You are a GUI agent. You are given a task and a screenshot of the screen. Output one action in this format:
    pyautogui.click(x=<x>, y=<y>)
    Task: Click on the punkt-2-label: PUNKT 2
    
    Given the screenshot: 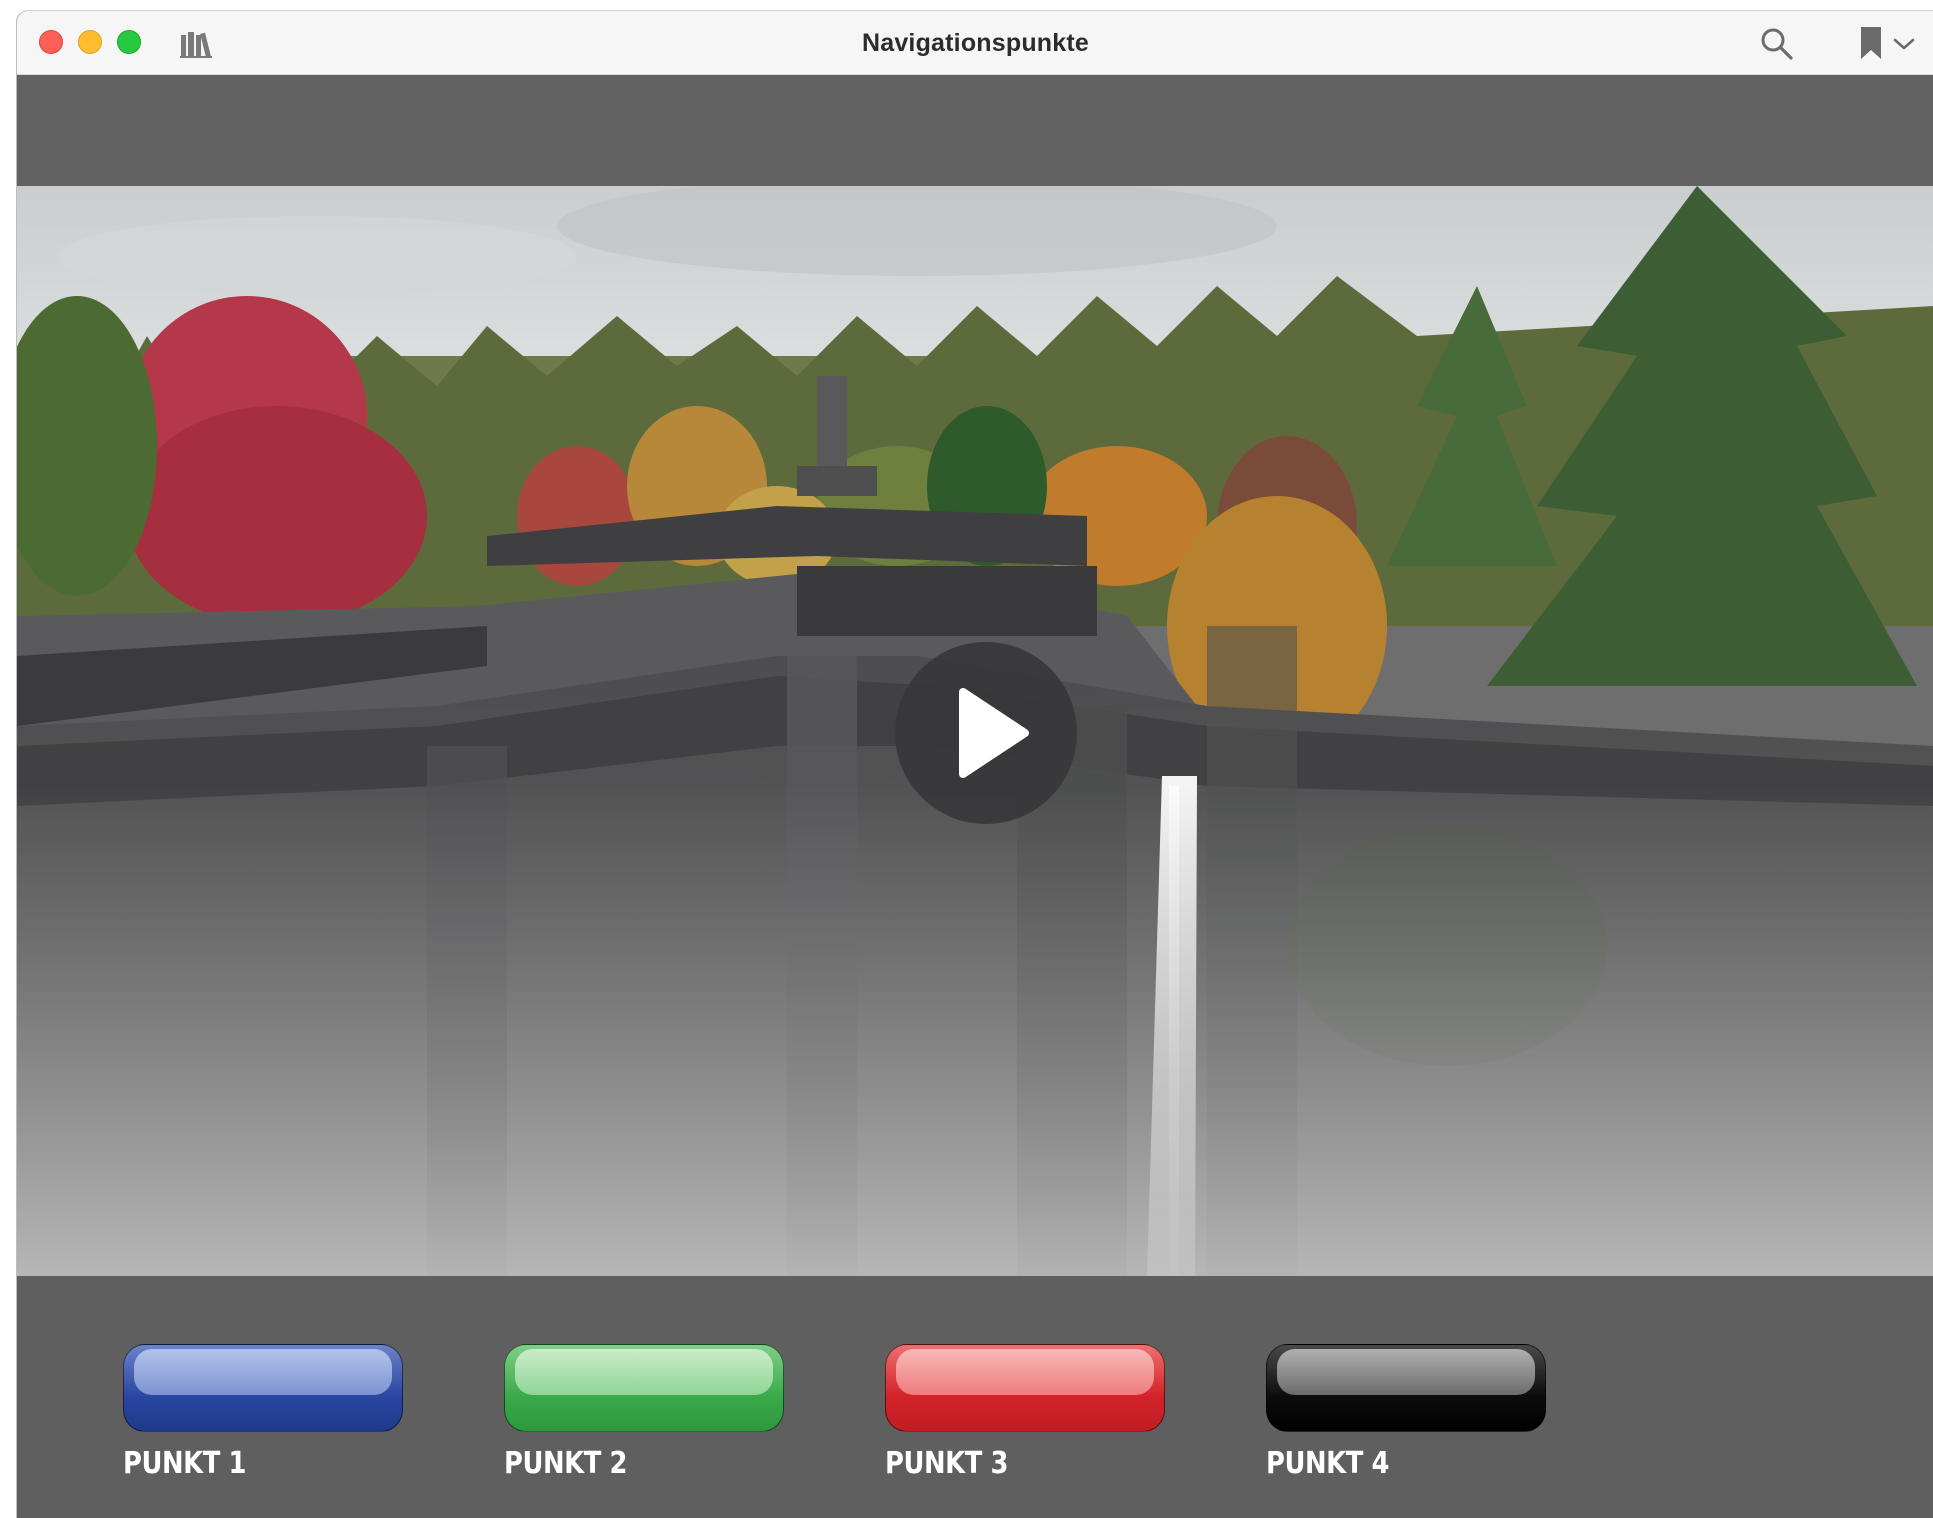 What is the action you would take?
    pyautogui.click(x=565, y=1463)
    